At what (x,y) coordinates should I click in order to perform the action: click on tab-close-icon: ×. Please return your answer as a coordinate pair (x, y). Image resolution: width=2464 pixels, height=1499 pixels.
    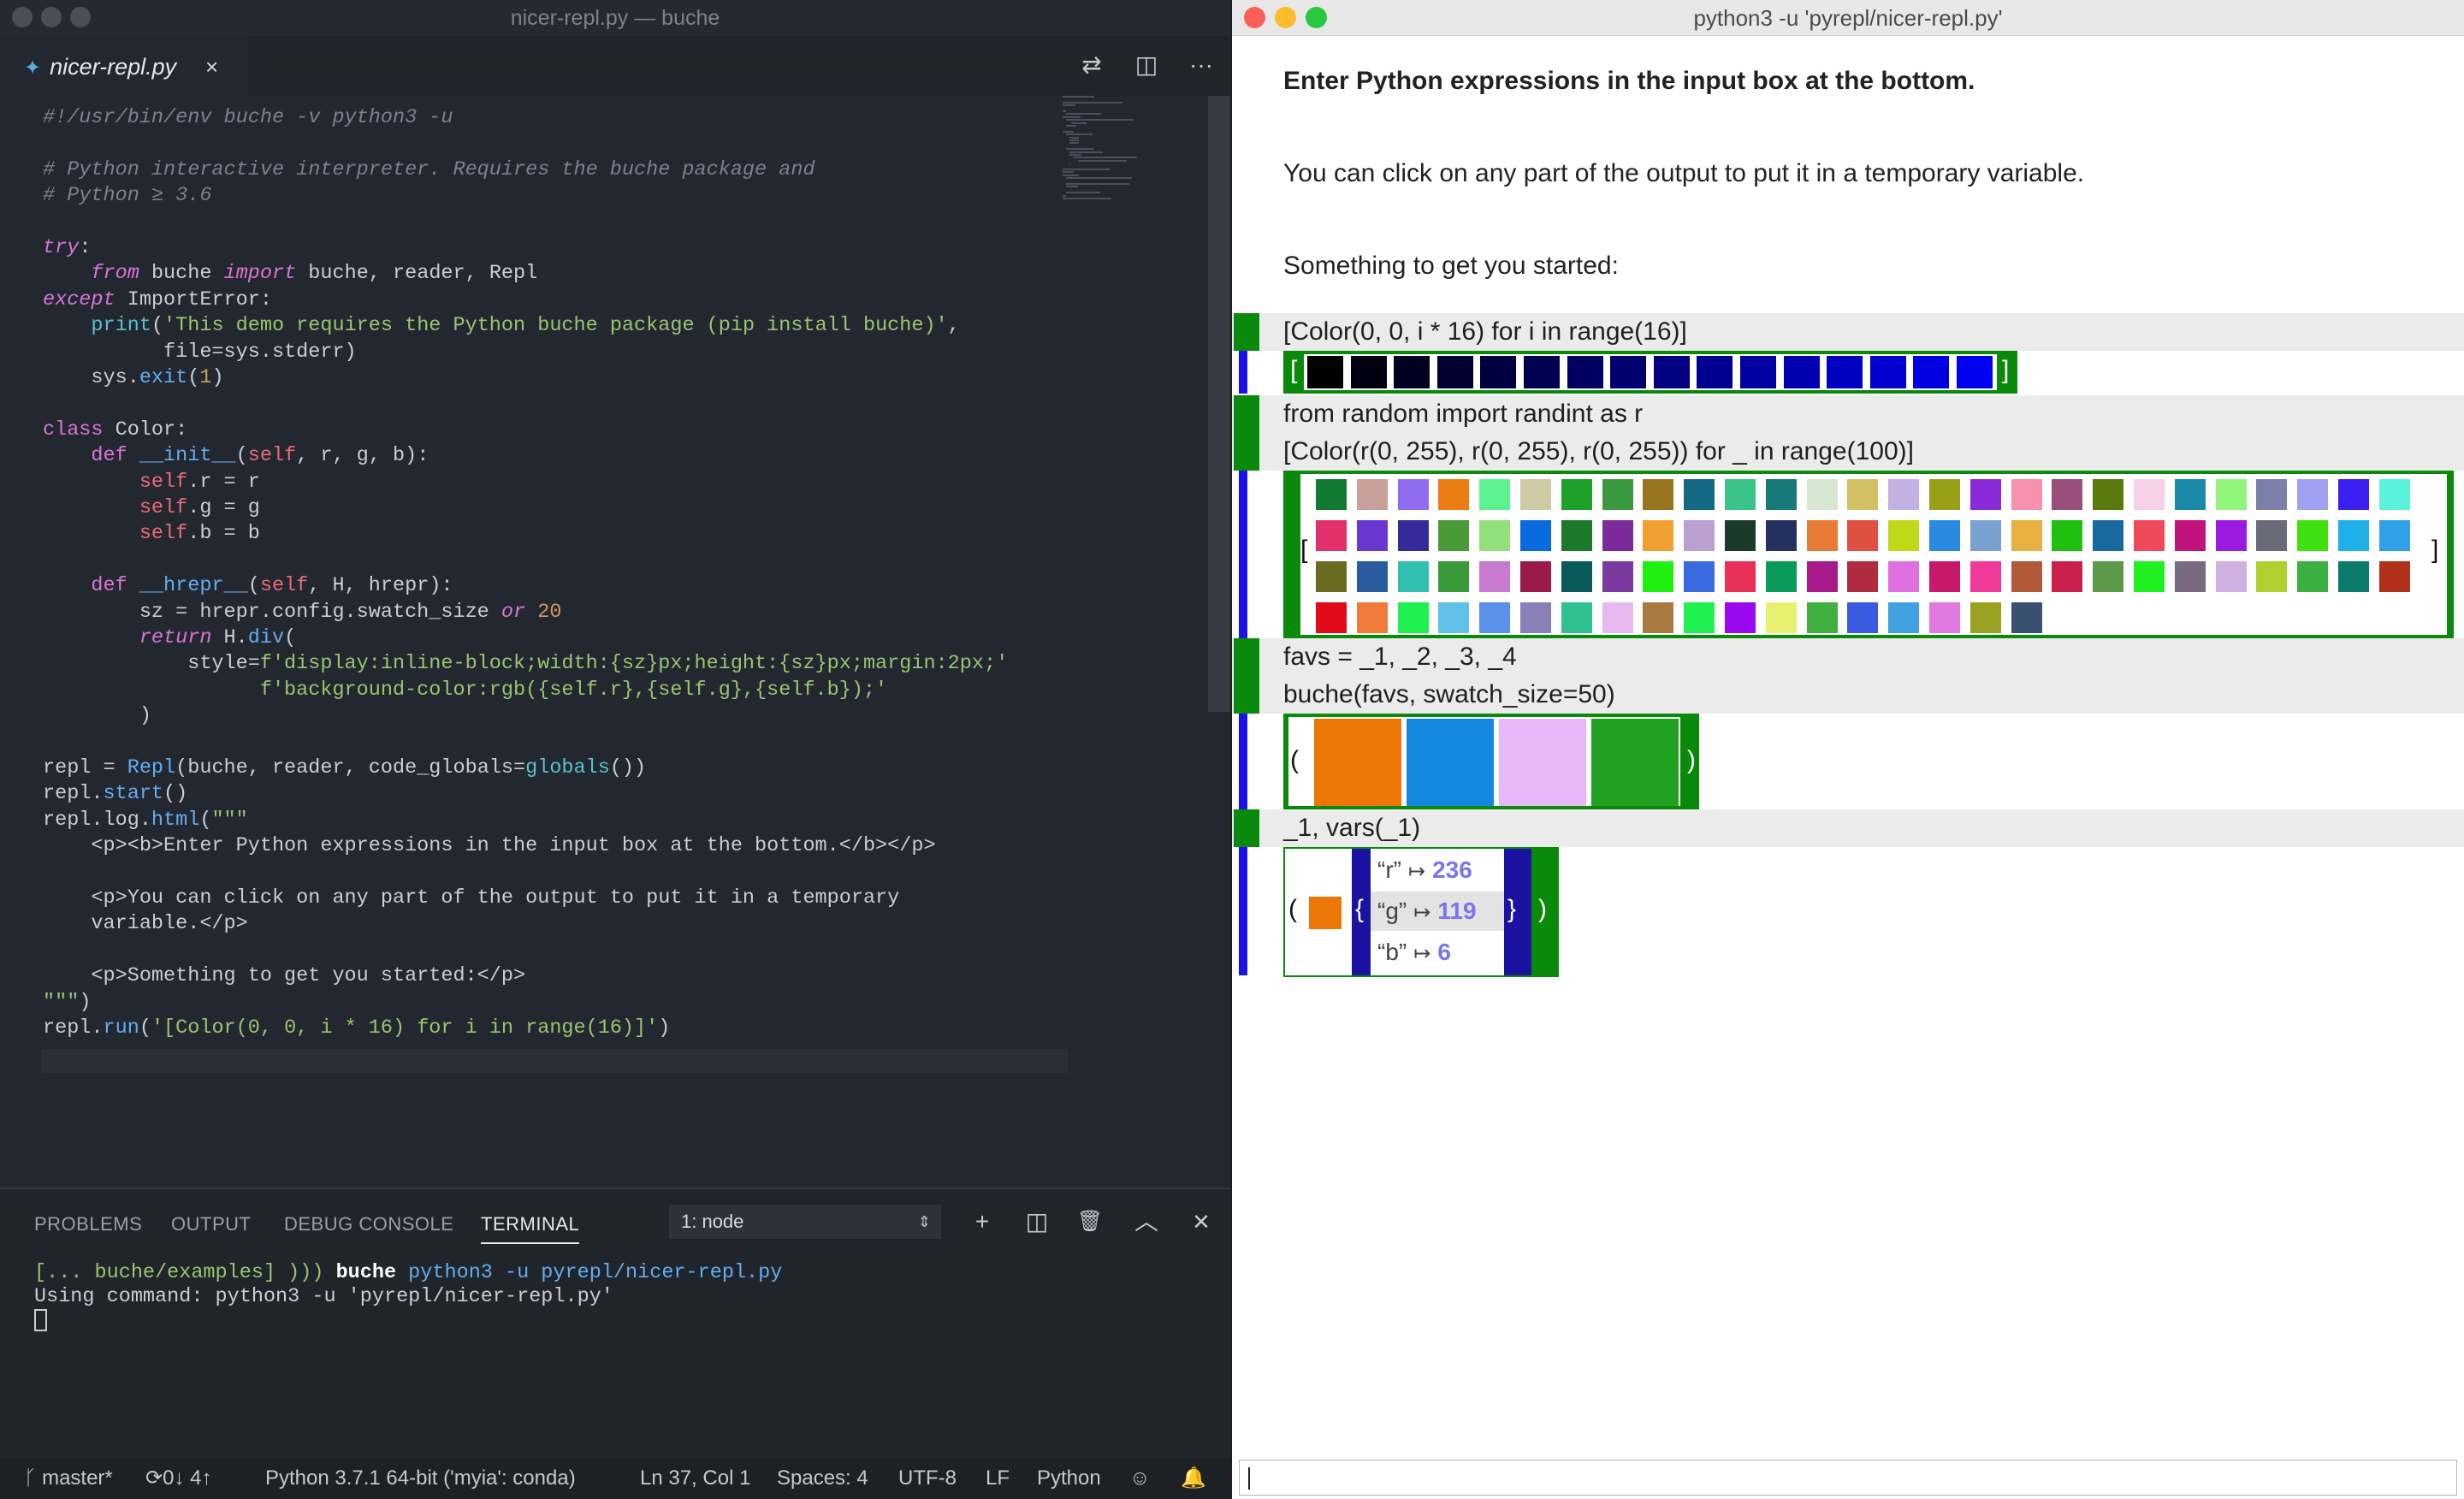
    Looking at the image, I should click on (211, 67).